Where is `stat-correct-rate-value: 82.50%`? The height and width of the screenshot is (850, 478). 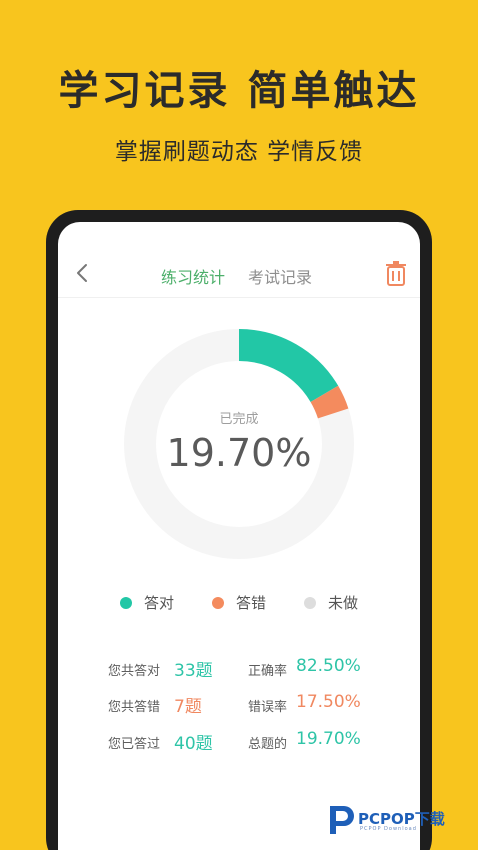 stat-correct-rate-value: 82.50% is located at coordinates (328, 666).